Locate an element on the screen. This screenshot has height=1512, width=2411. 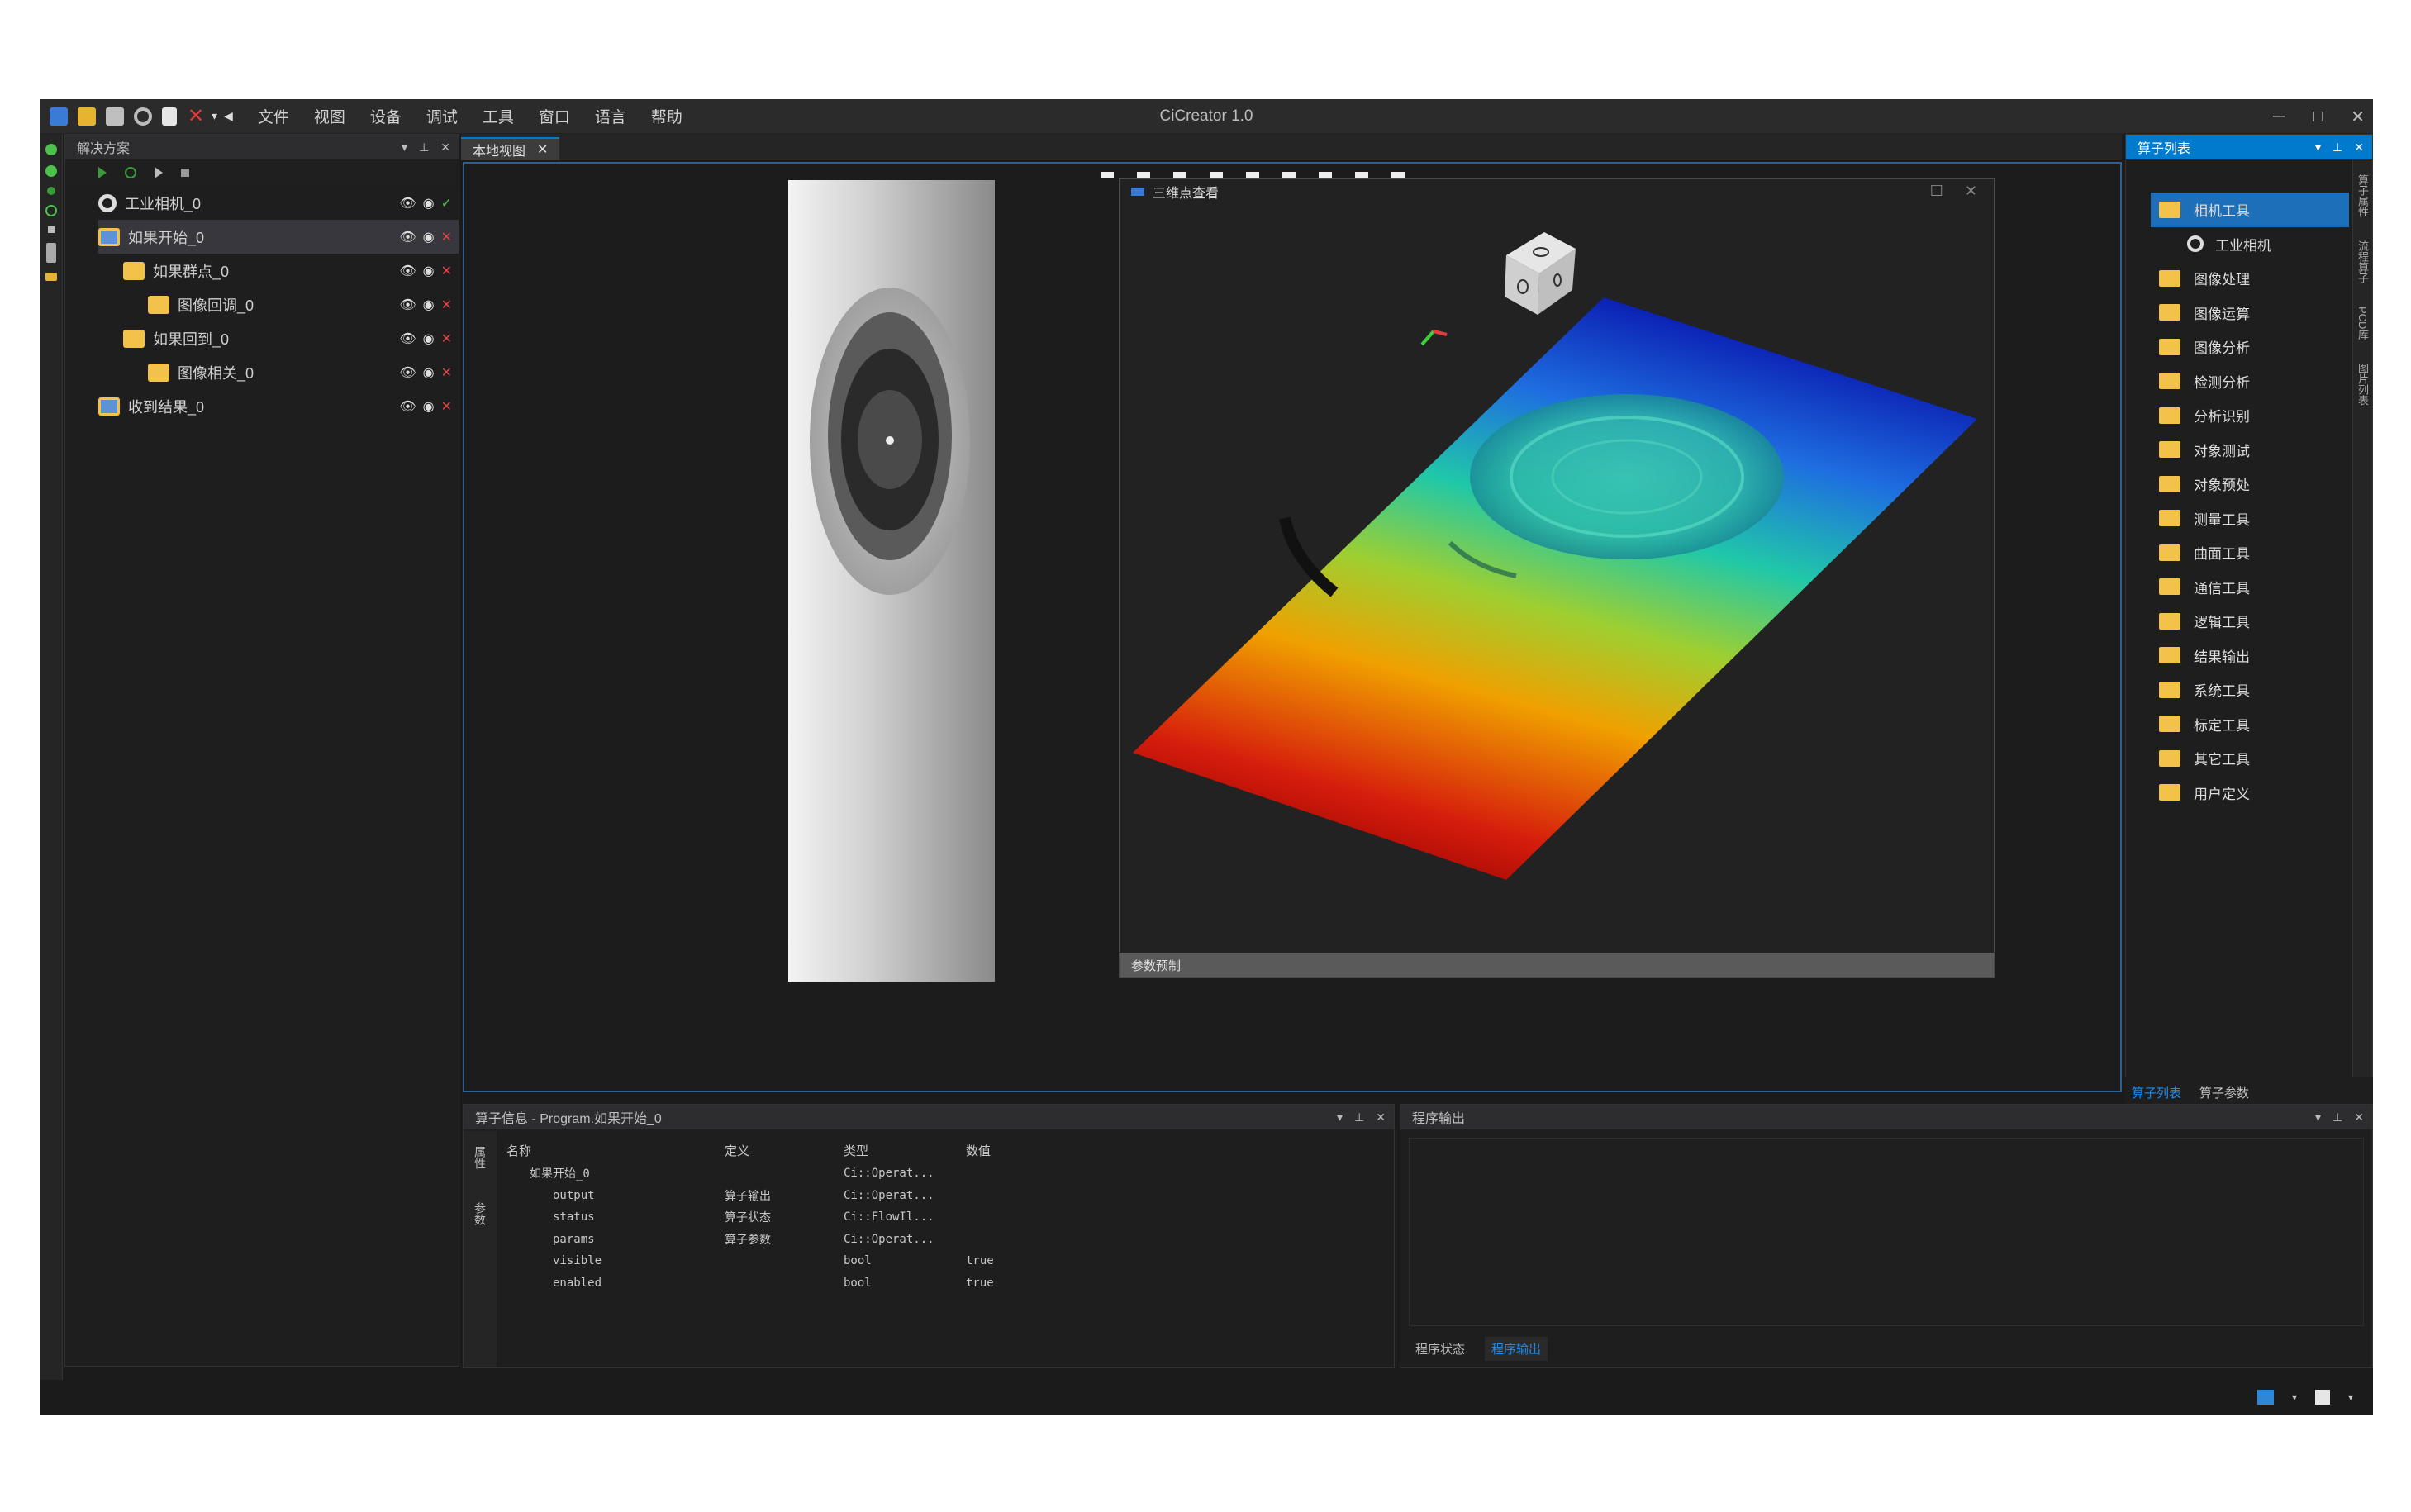
stop-icon is located at coordinates (51, 229).